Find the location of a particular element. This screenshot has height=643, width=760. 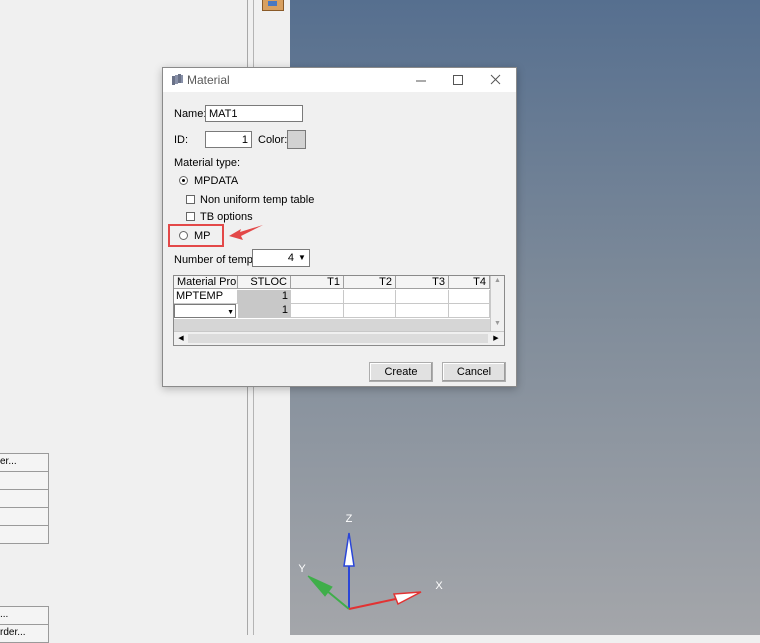

red-arrow-icon is located at coordinates (246, 232).